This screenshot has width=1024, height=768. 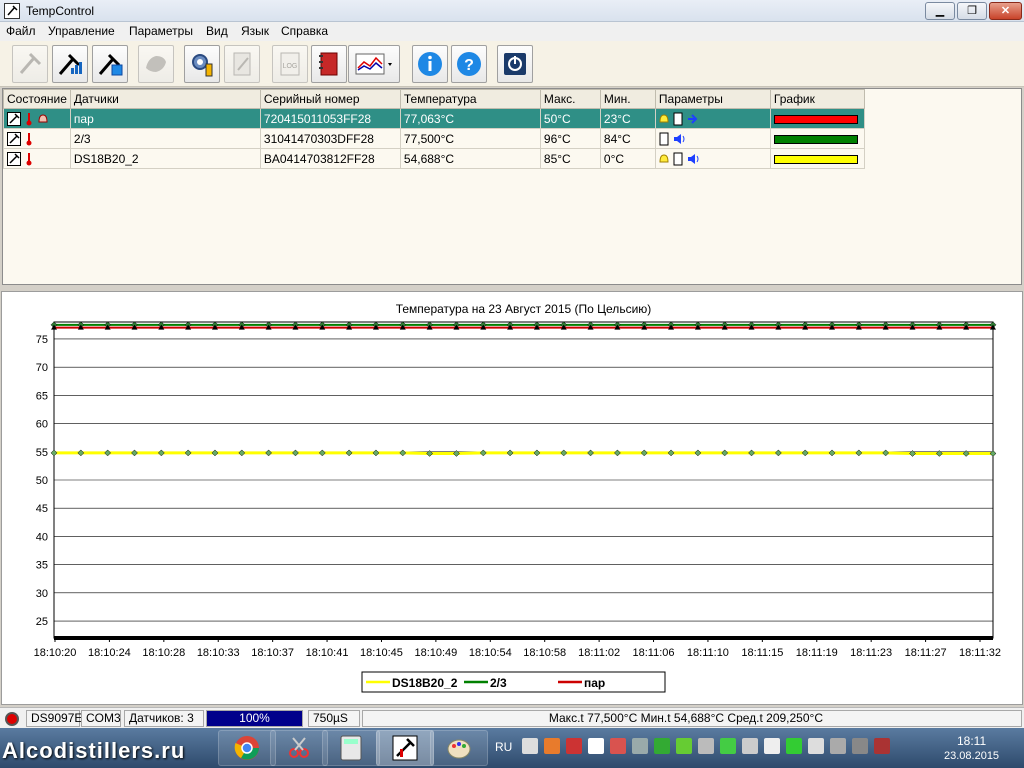 I want to click on sensor-min: 84°C, so click(x=627, y=138).